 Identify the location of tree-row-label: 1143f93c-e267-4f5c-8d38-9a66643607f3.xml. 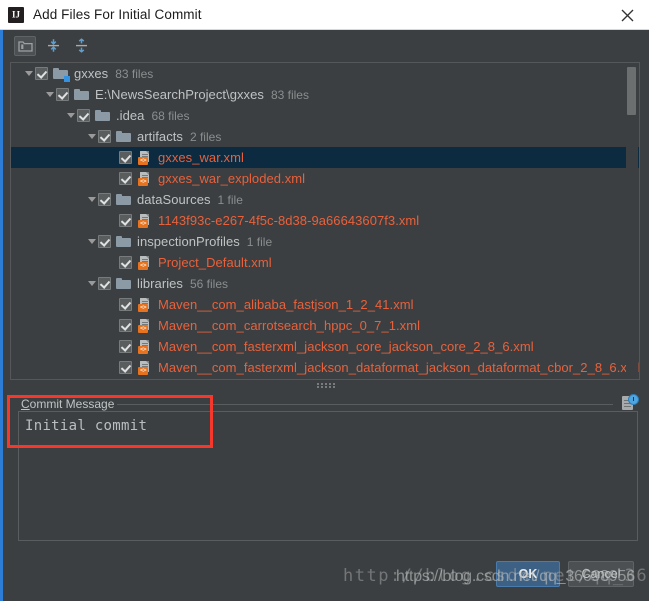
(289, 220).